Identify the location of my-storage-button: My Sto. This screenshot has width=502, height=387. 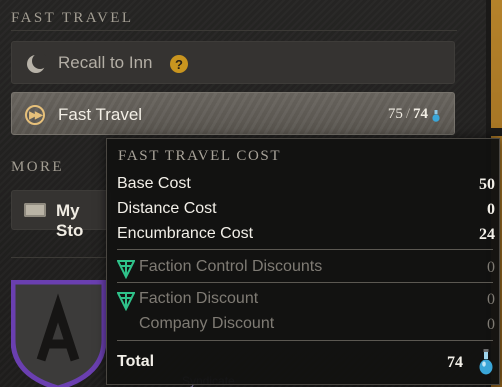
(61, 215).